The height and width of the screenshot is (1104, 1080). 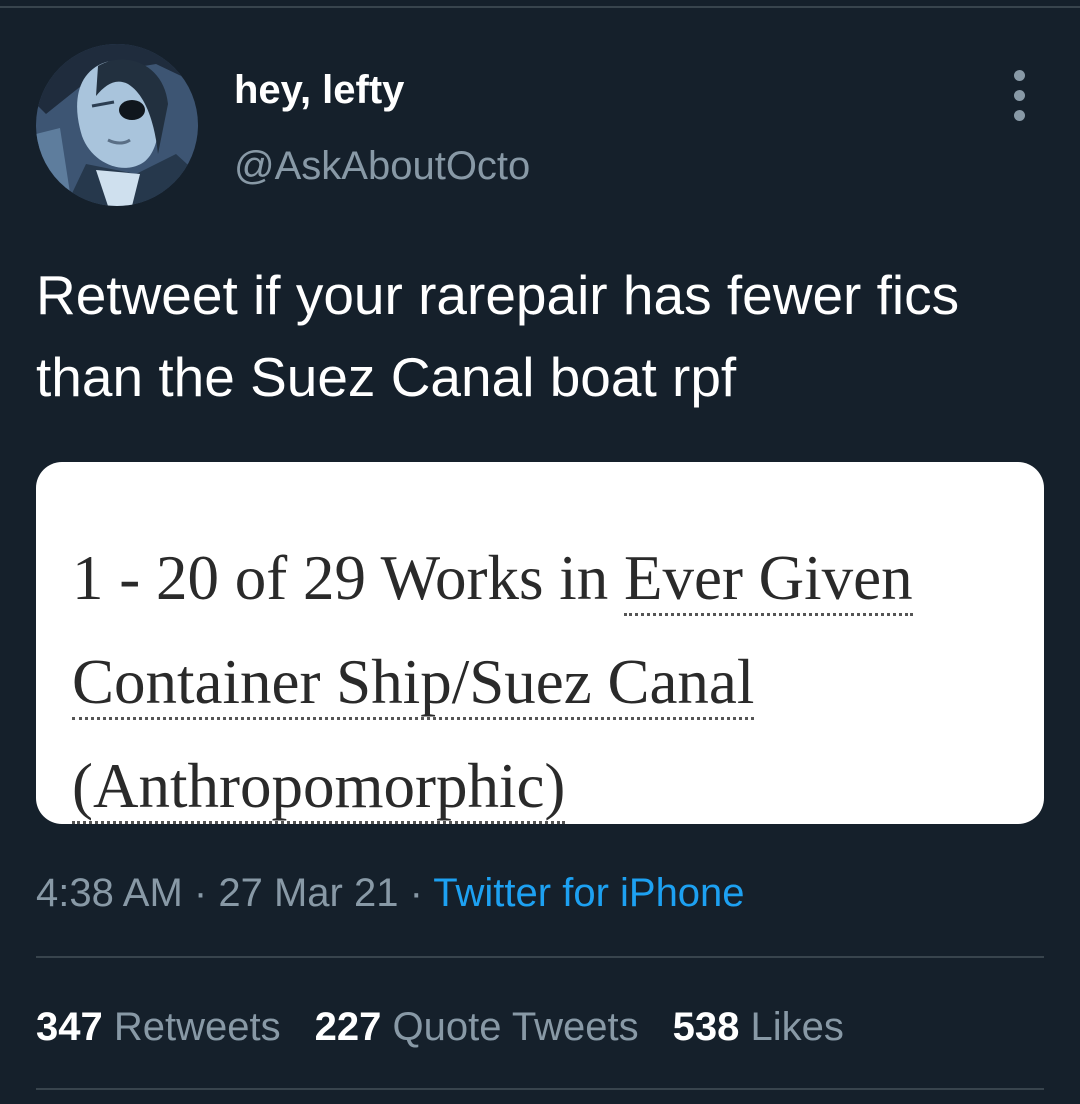 I want to click on author-handle: @AskAboutOcto, so click(x=382, y=166).